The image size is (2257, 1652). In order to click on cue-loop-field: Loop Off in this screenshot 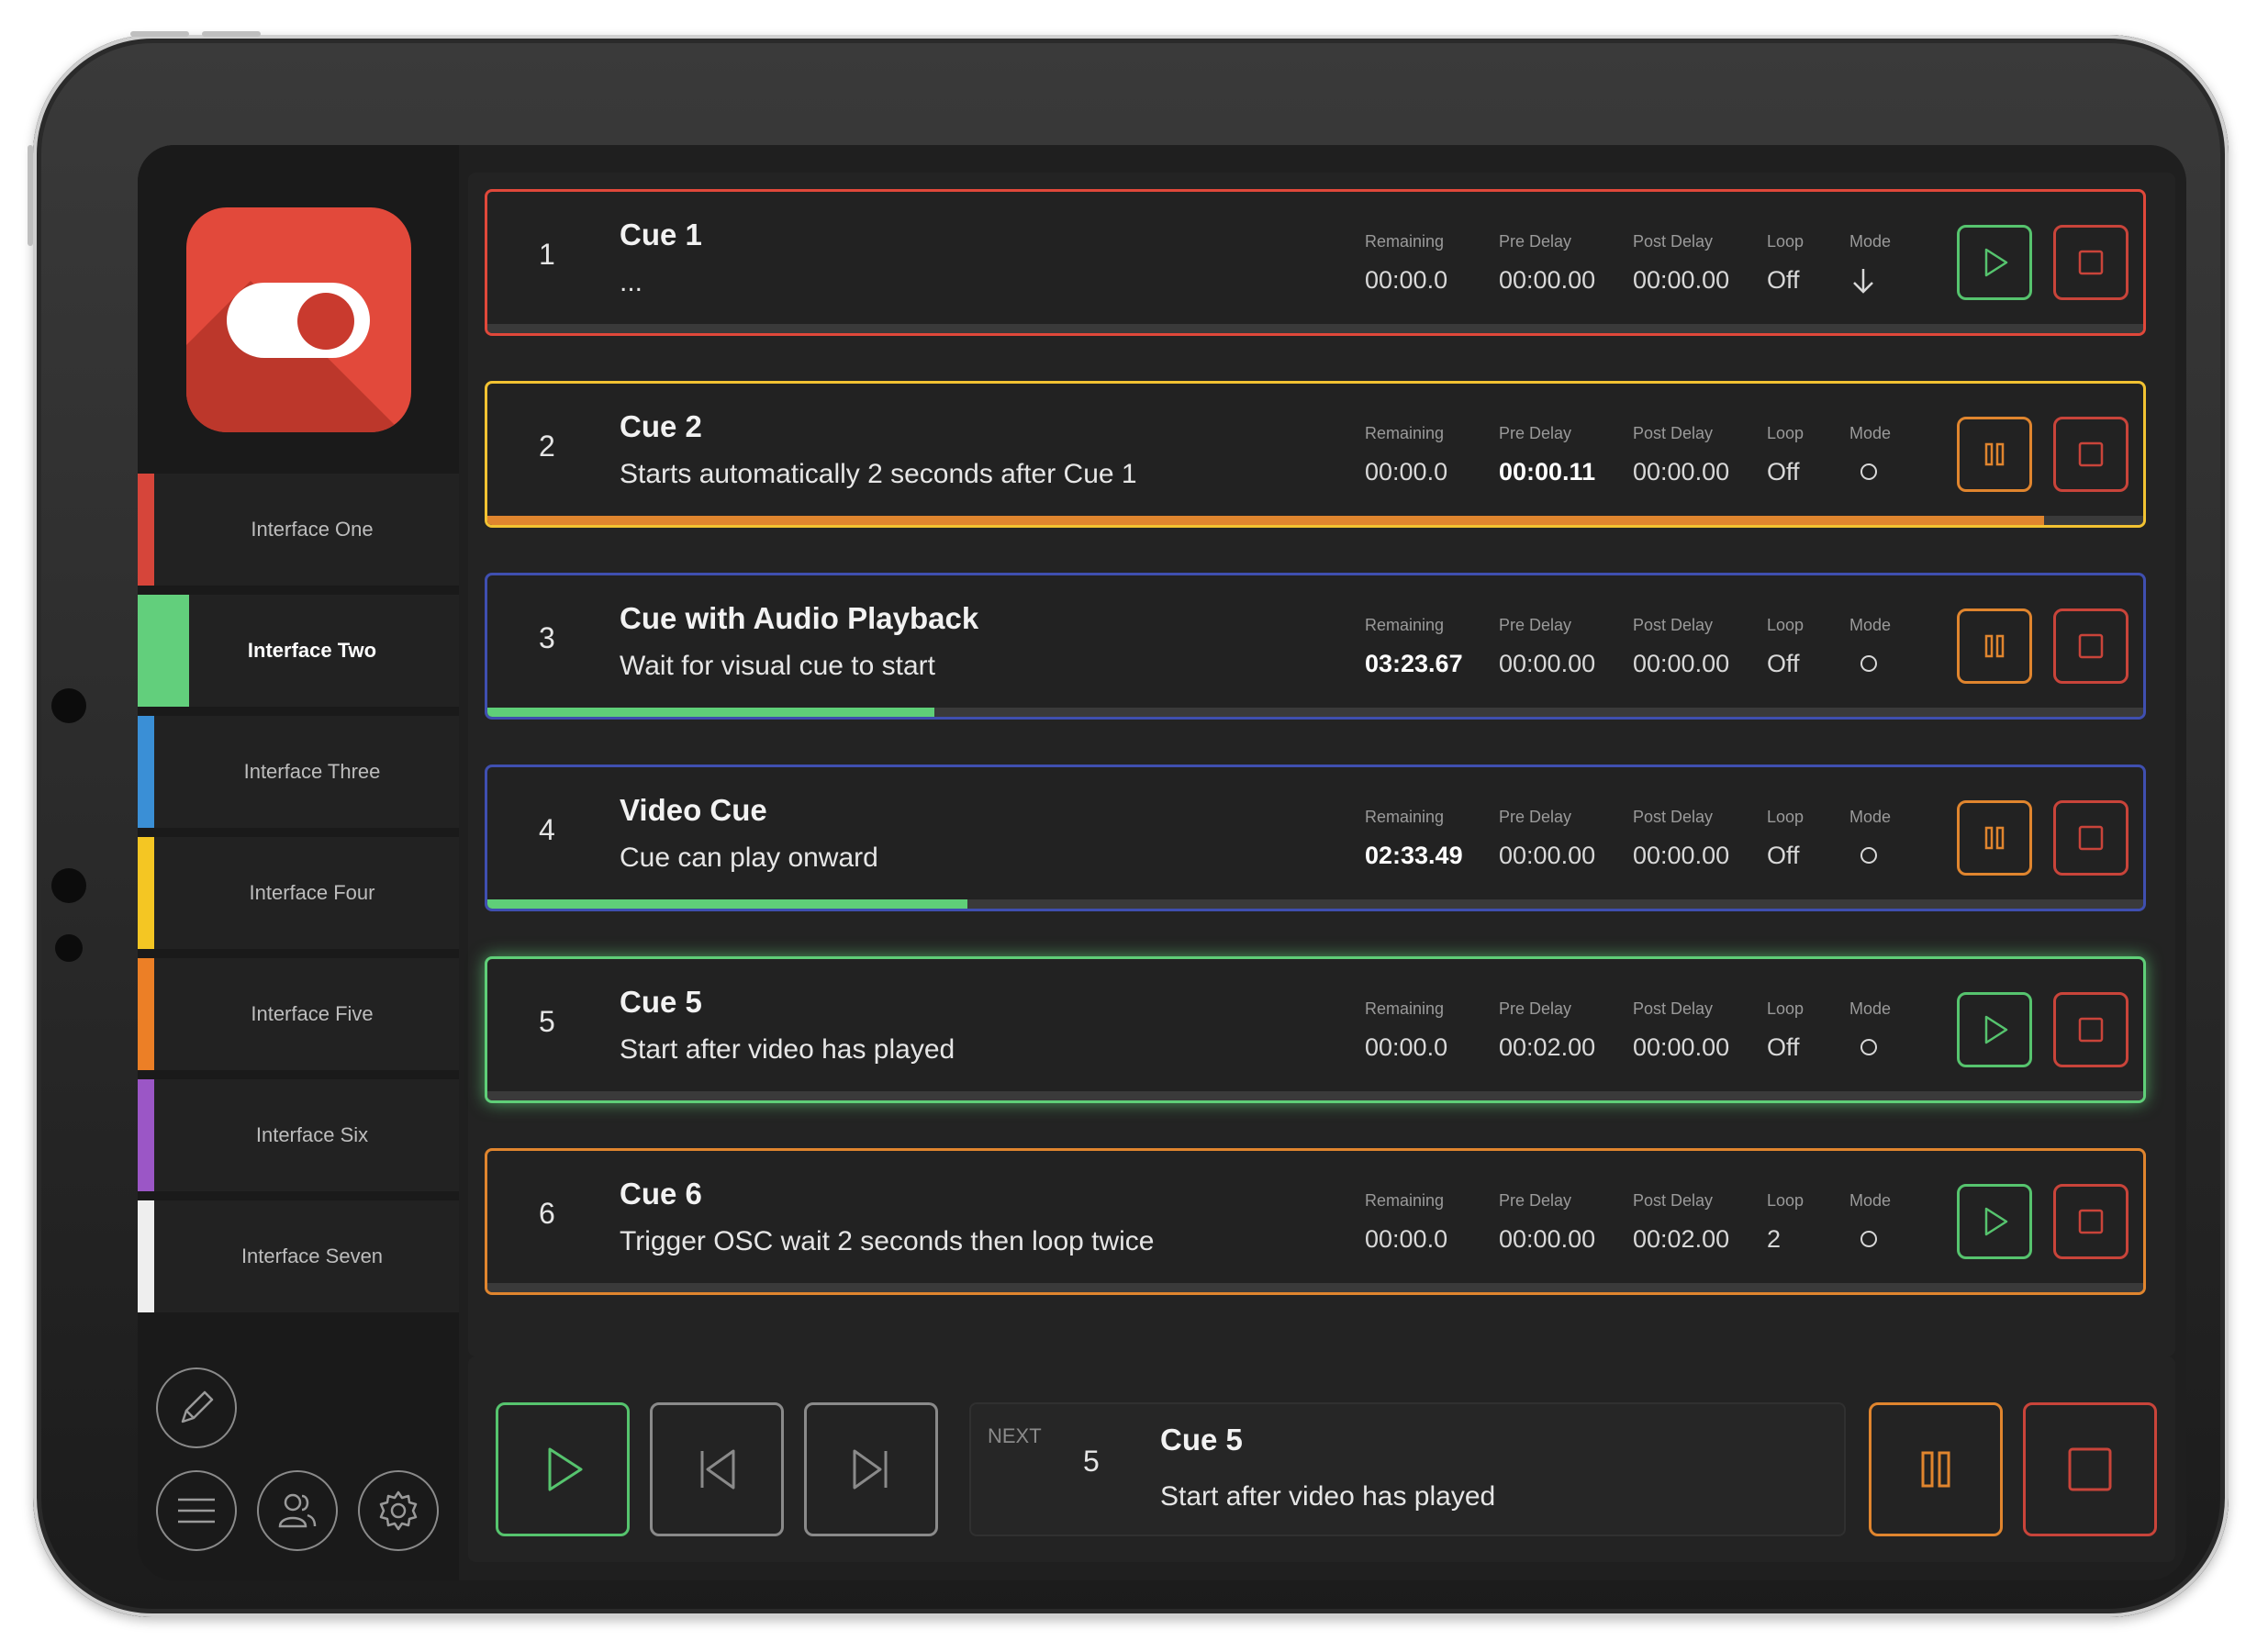, I will do `click(1785, 647)`.